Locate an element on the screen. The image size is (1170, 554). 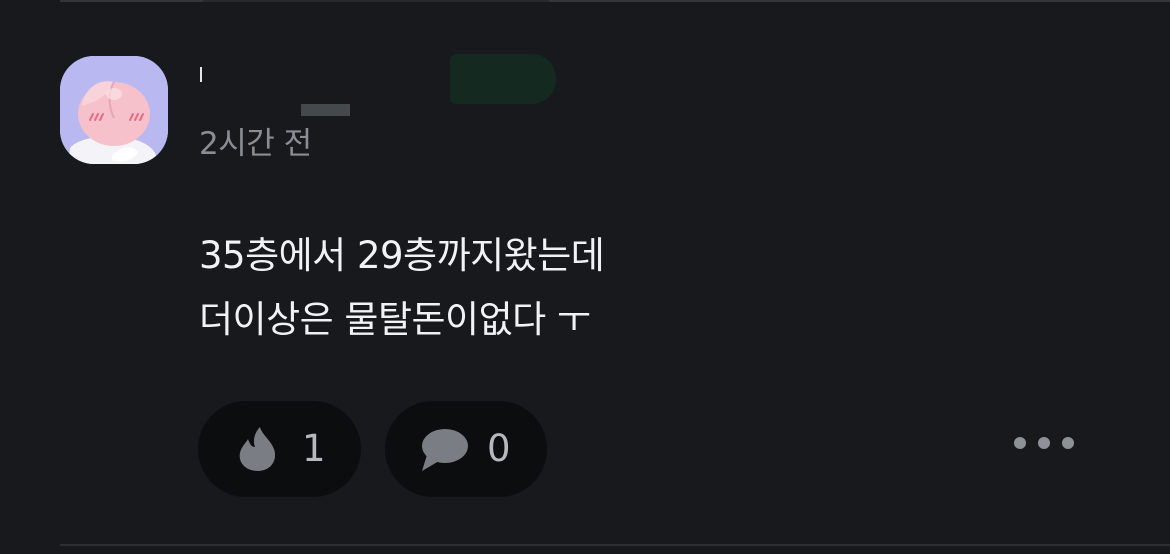
author-meta-redacted is located at coordinates (325, 110).